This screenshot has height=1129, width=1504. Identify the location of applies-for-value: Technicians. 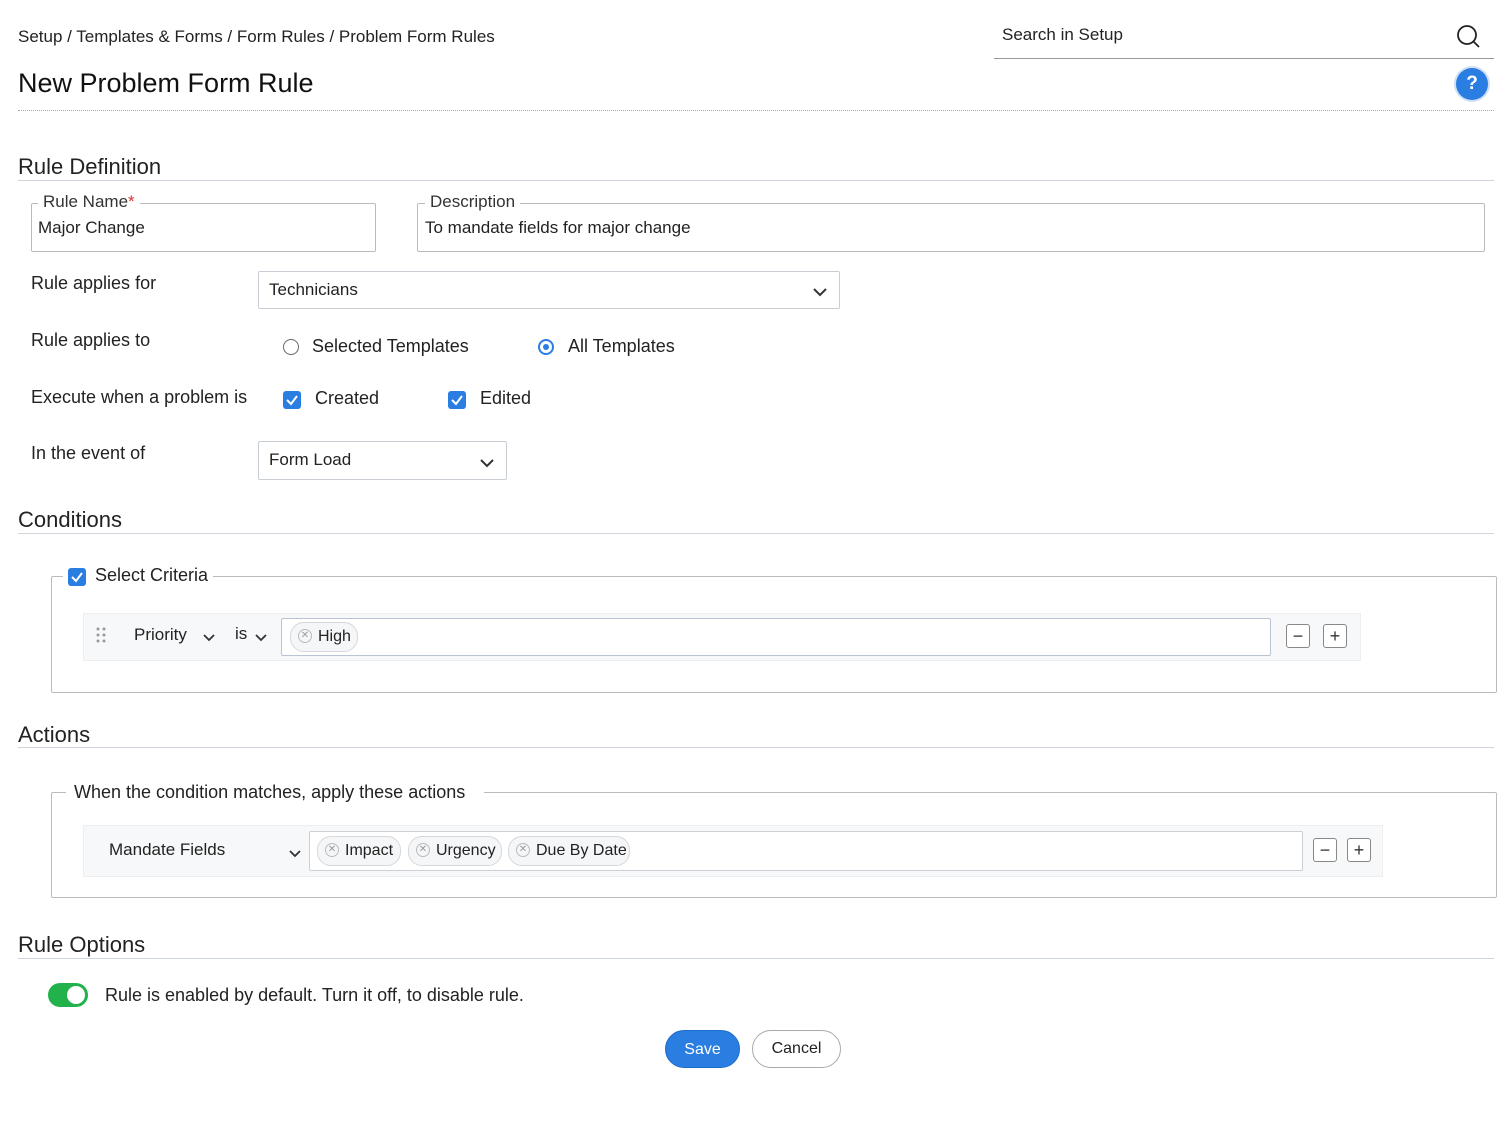
(313, 289).